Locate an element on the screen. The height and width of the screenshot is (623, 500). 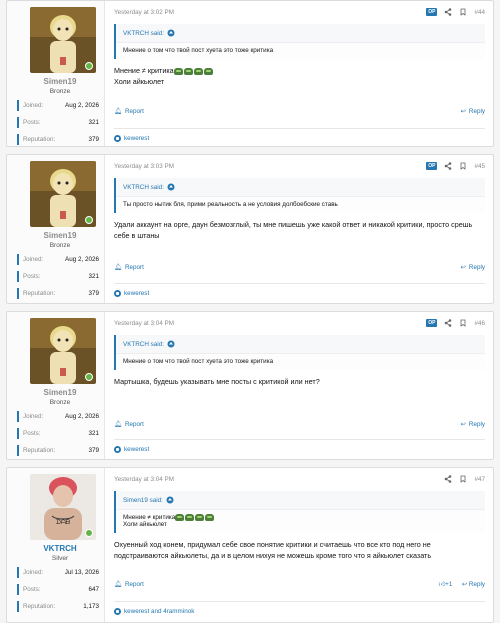
post-number: #47 is located at coordinates (479, 479).